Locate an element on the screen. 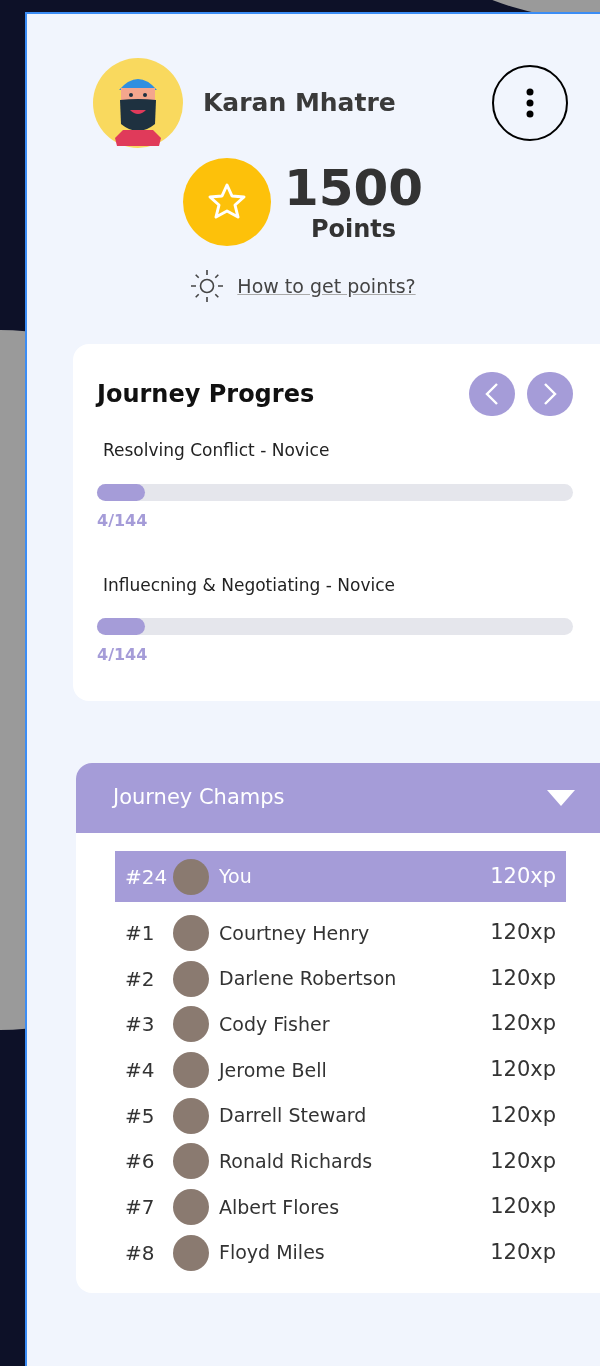 The height and width of the screenshot is (1366, 600). rank: #8 is located at coordinates (140, 1253).